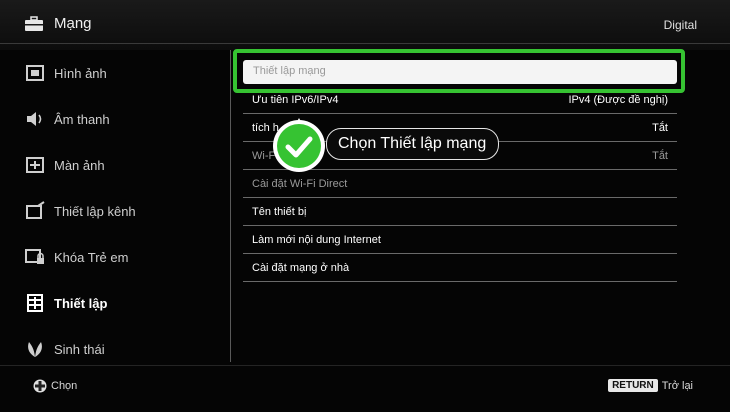 The image size is (730, 412). What do you see at coordinates (124, 165) in the screenshot?
I see `sidebar-item-screen: Màn ảnh` at bounding box center [124, 165].